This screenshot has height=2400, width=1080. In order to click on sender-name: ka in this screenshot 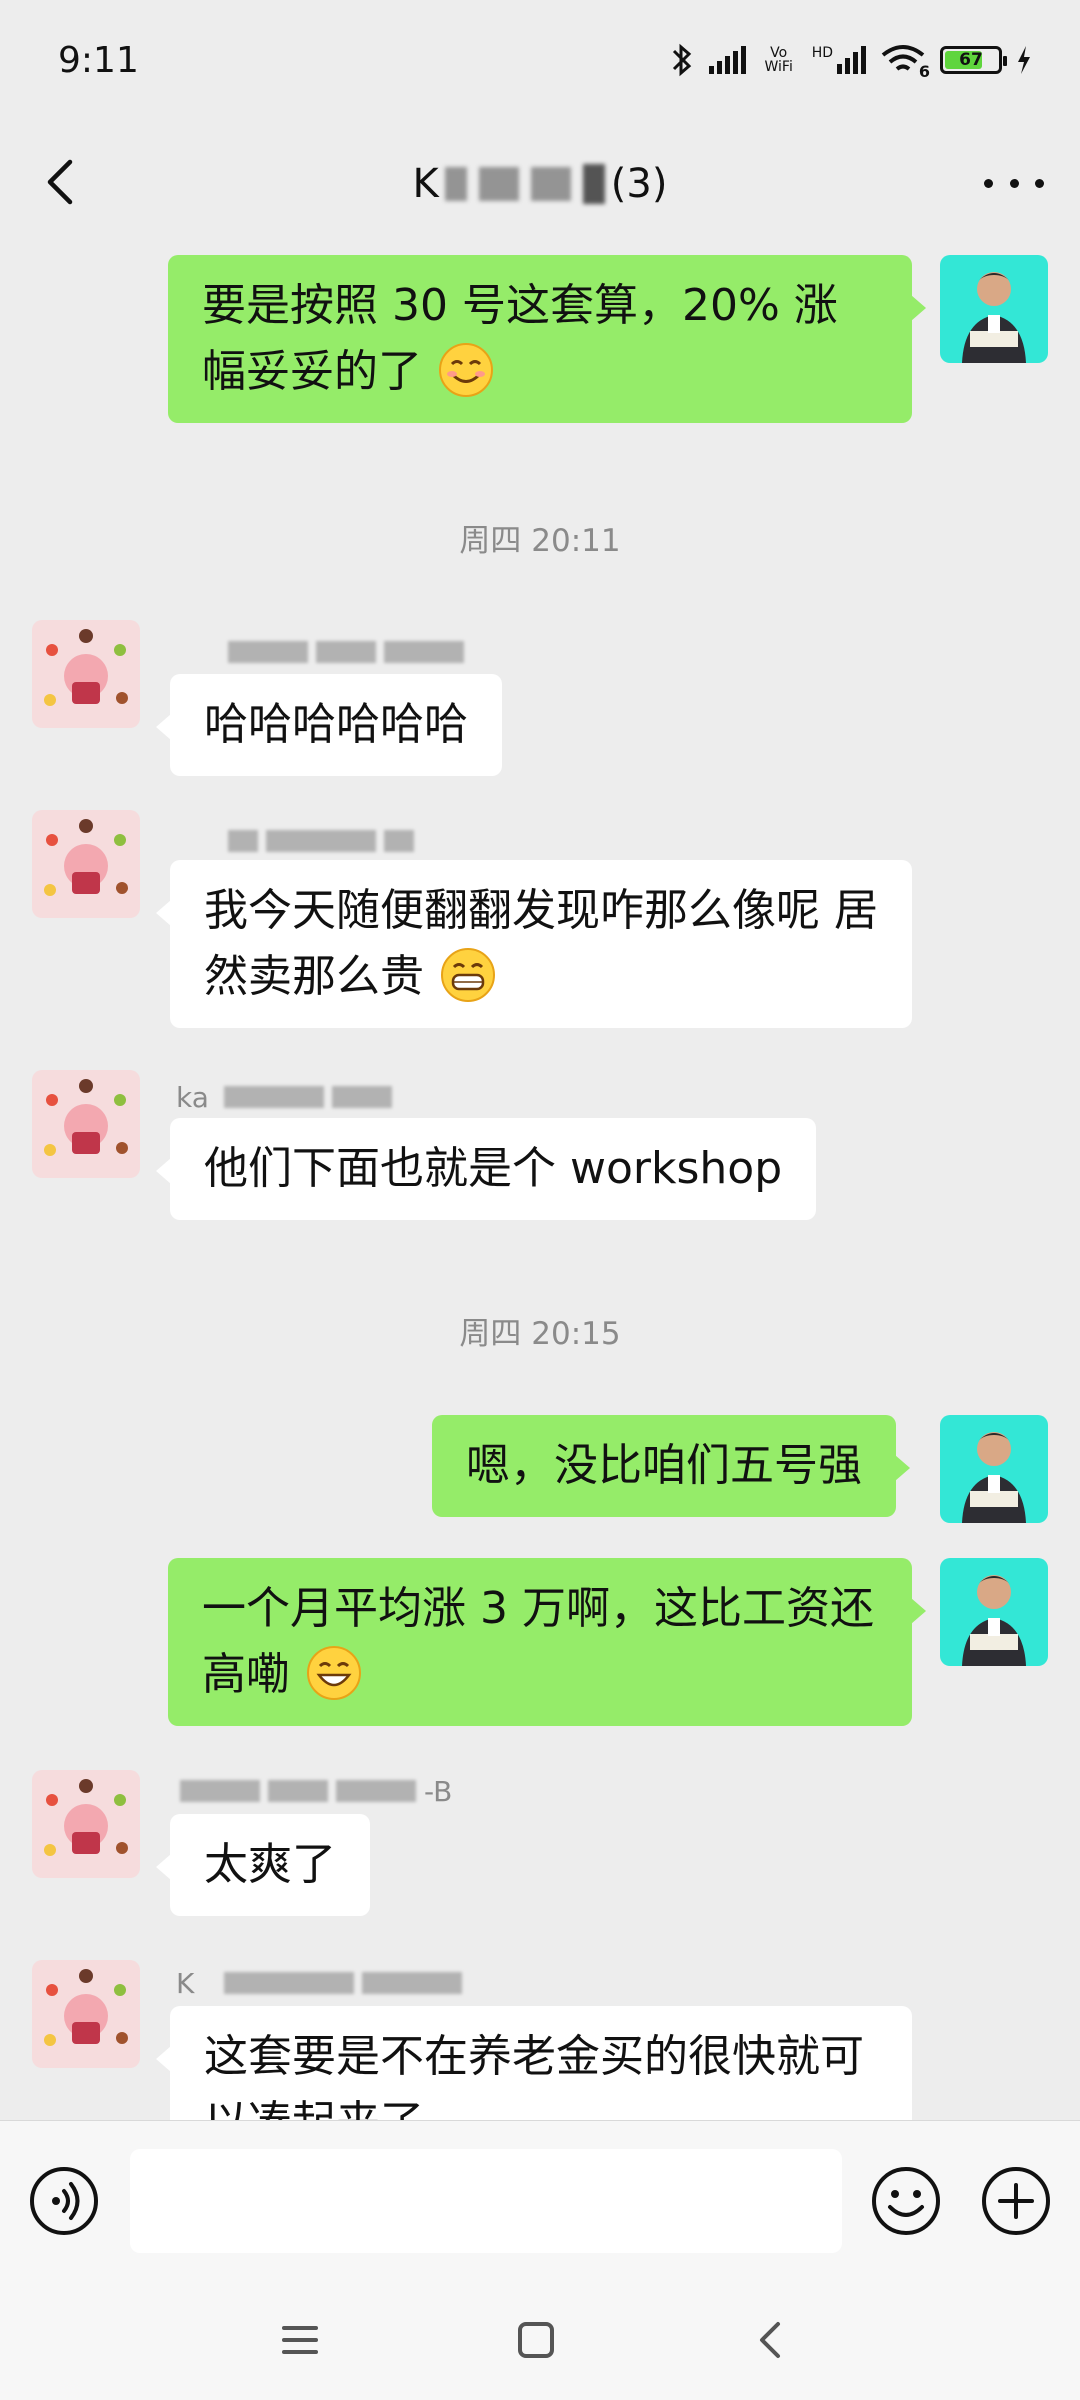, I will do `click(284, 1097)`.